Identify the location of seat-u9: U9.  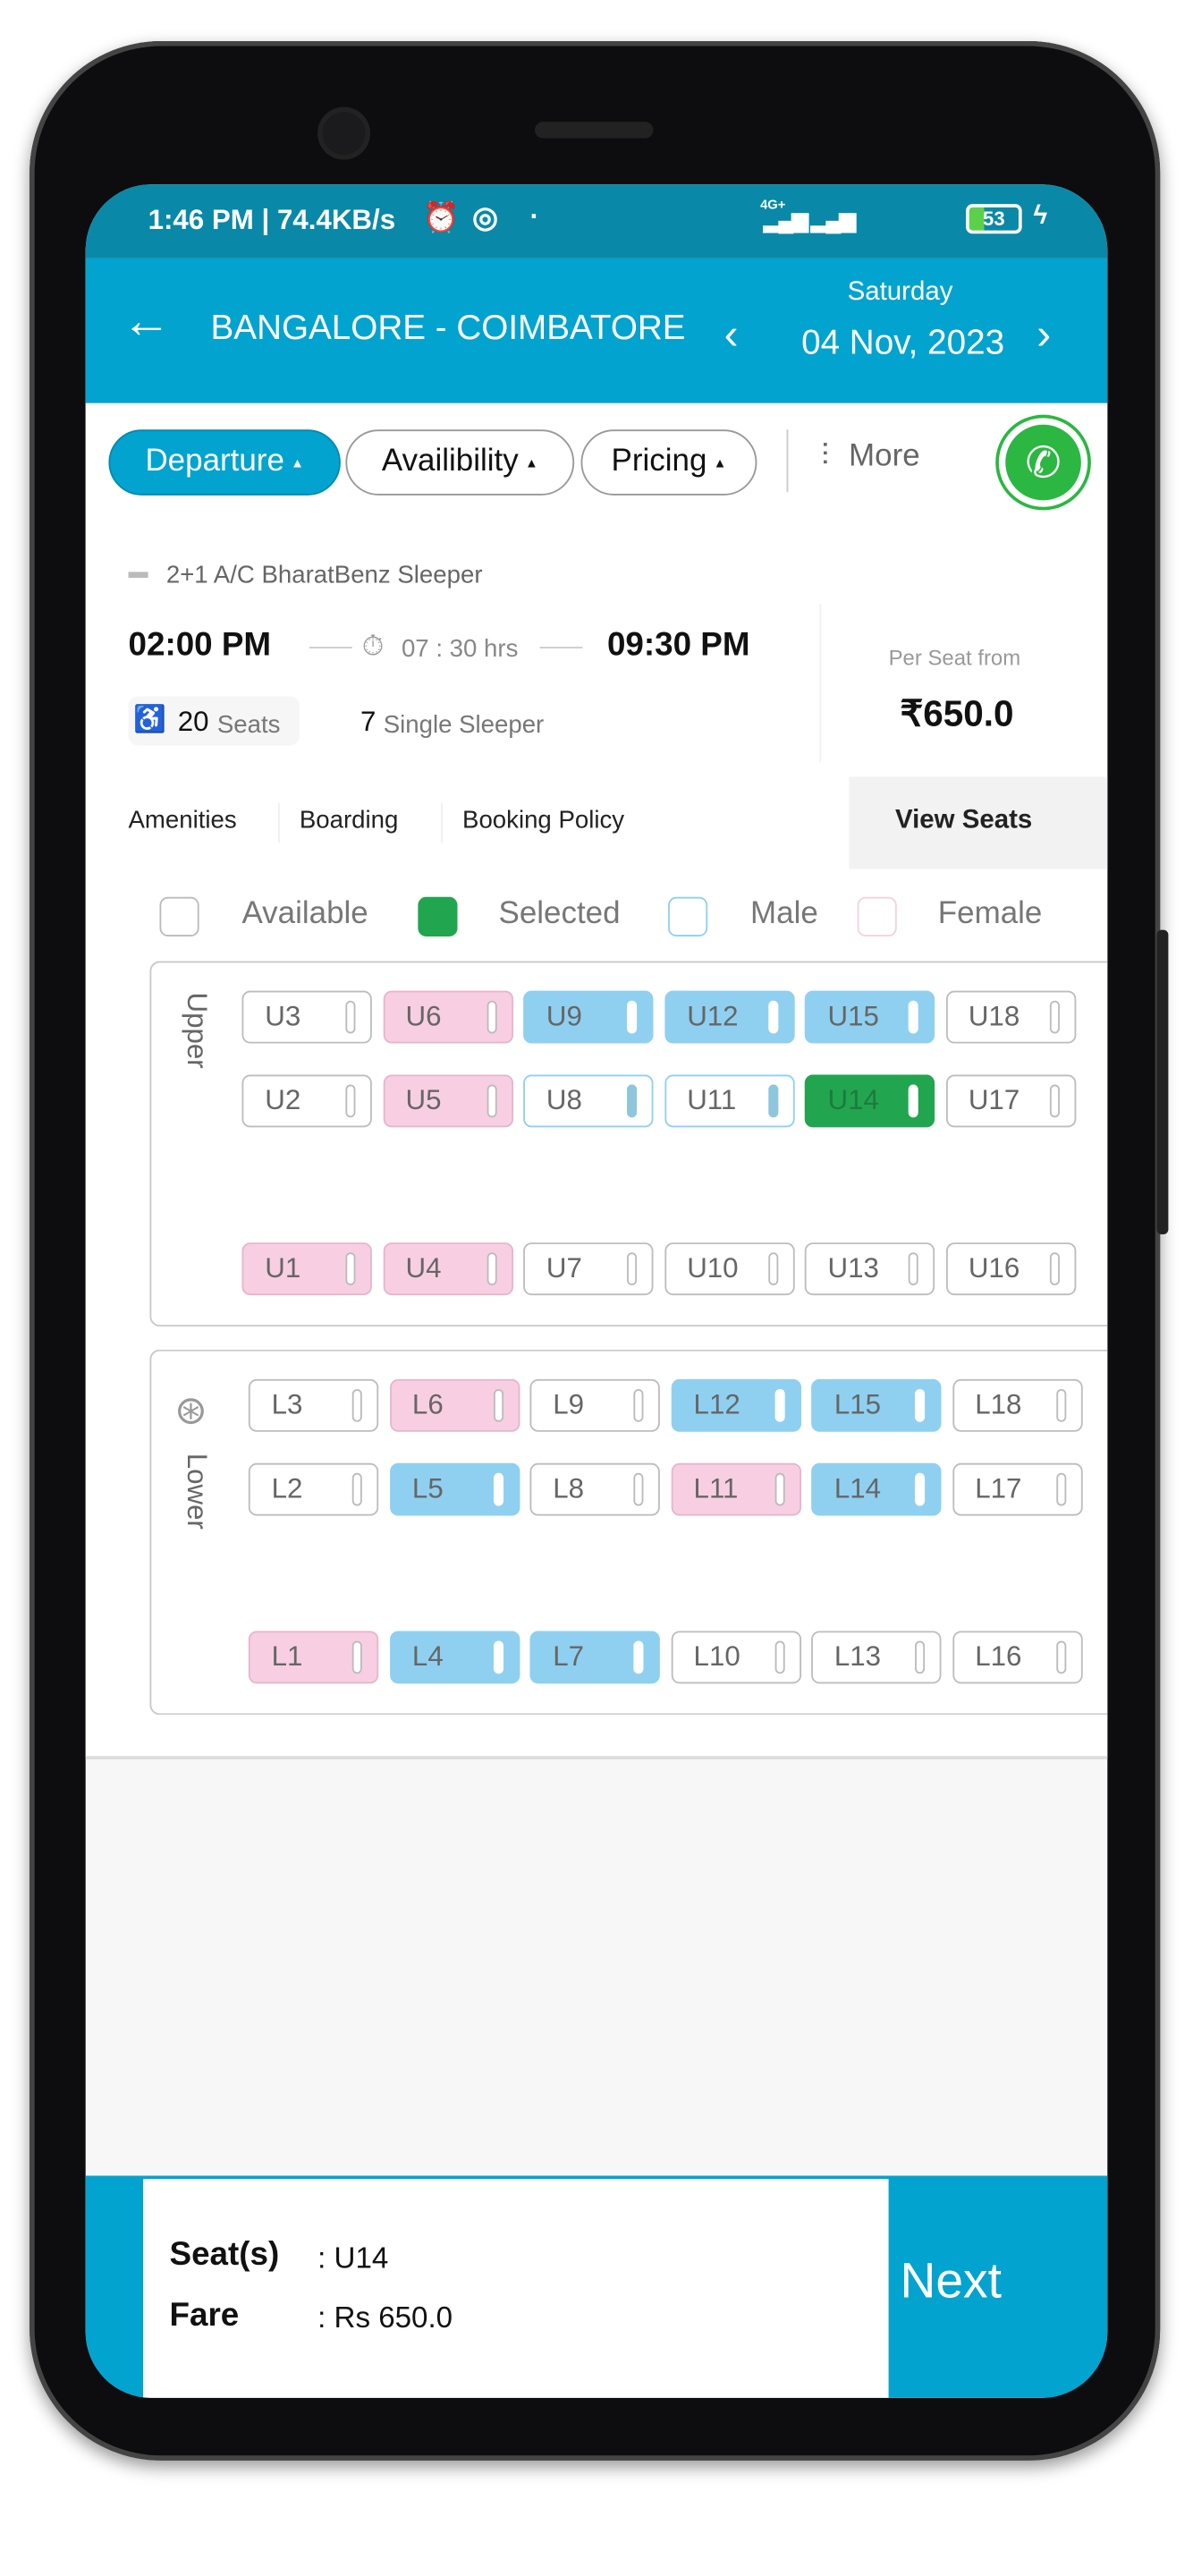
(588, 1017).